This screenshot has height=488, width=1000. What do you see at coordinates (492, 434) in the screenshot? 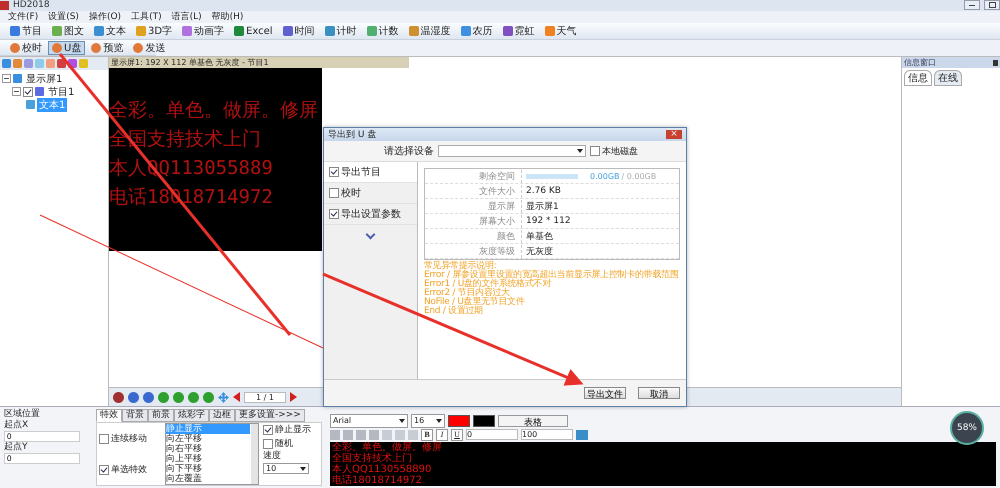
I see `spacing-field: 0` at bounding box center [492, 434].